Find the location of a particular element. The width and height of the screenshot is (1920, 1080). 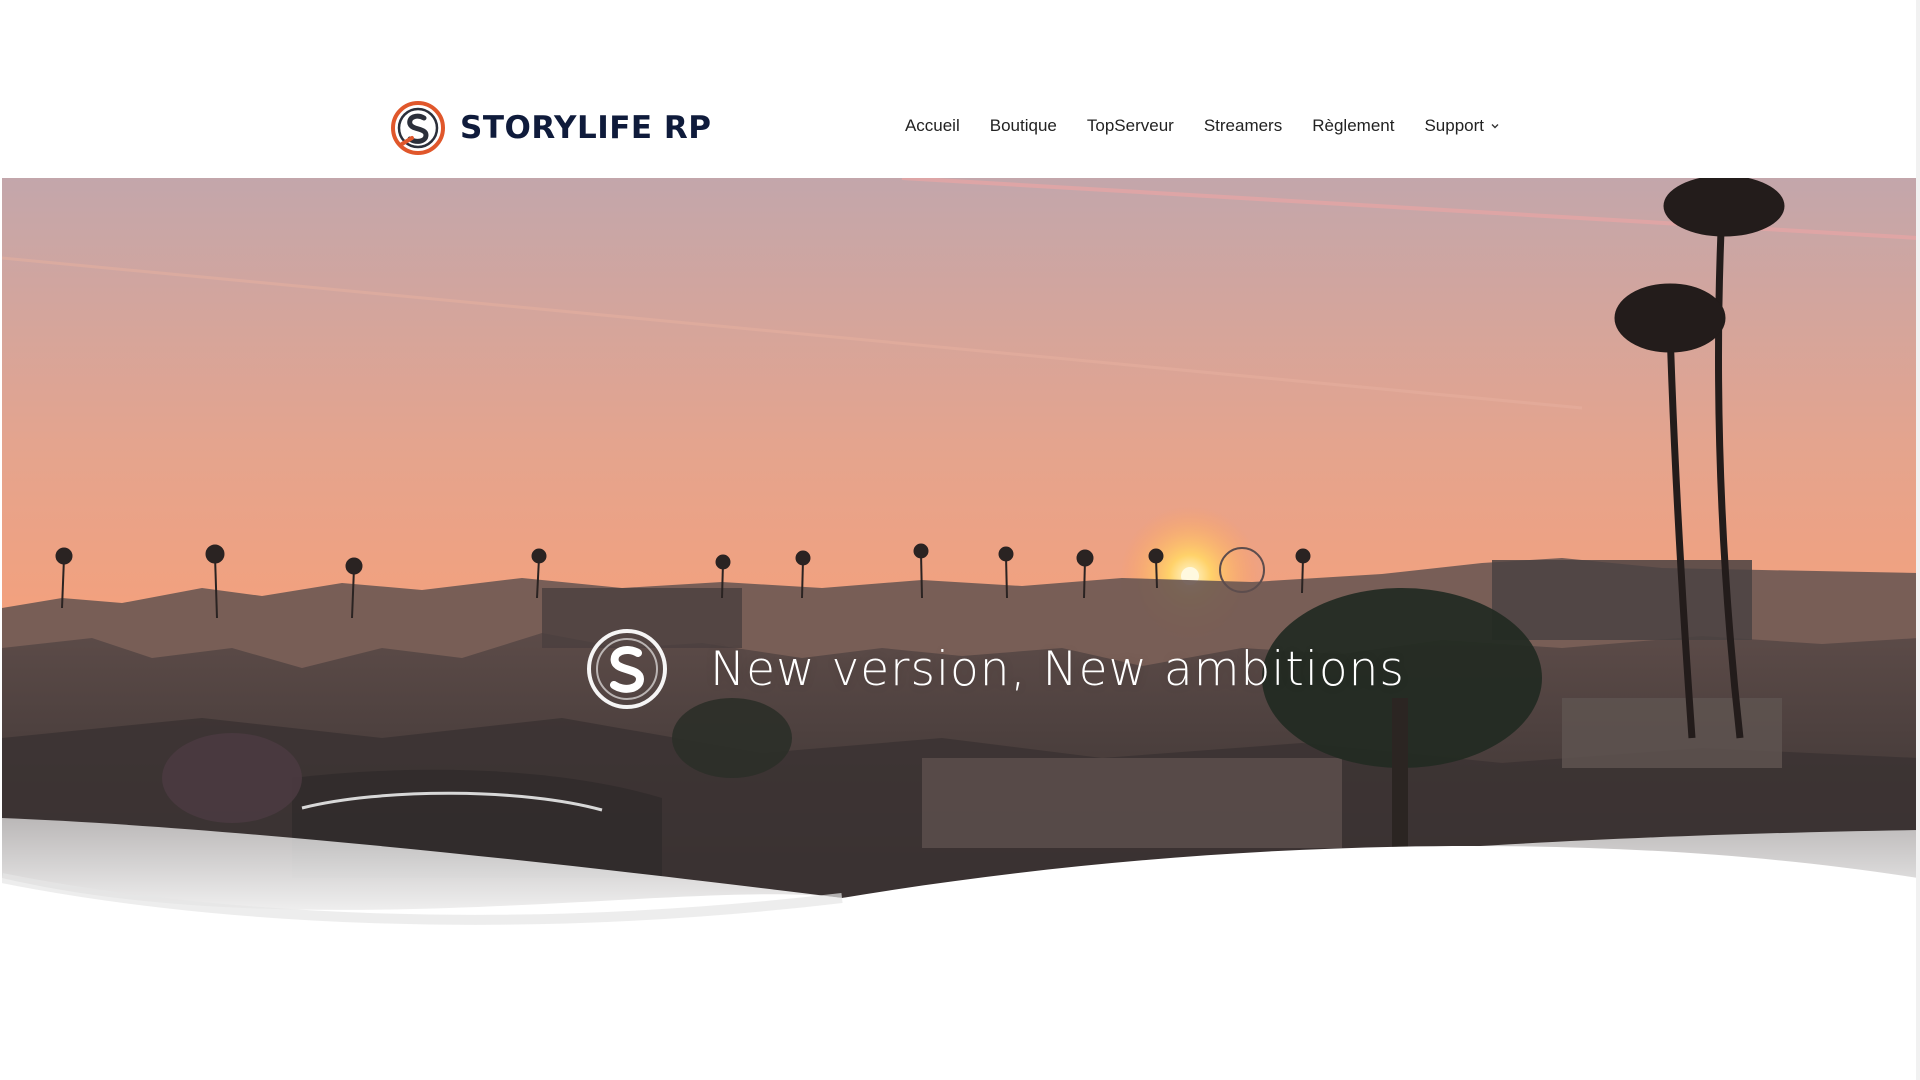

brand-name: STORYLIFE RP is located at coordinates (586, 127).